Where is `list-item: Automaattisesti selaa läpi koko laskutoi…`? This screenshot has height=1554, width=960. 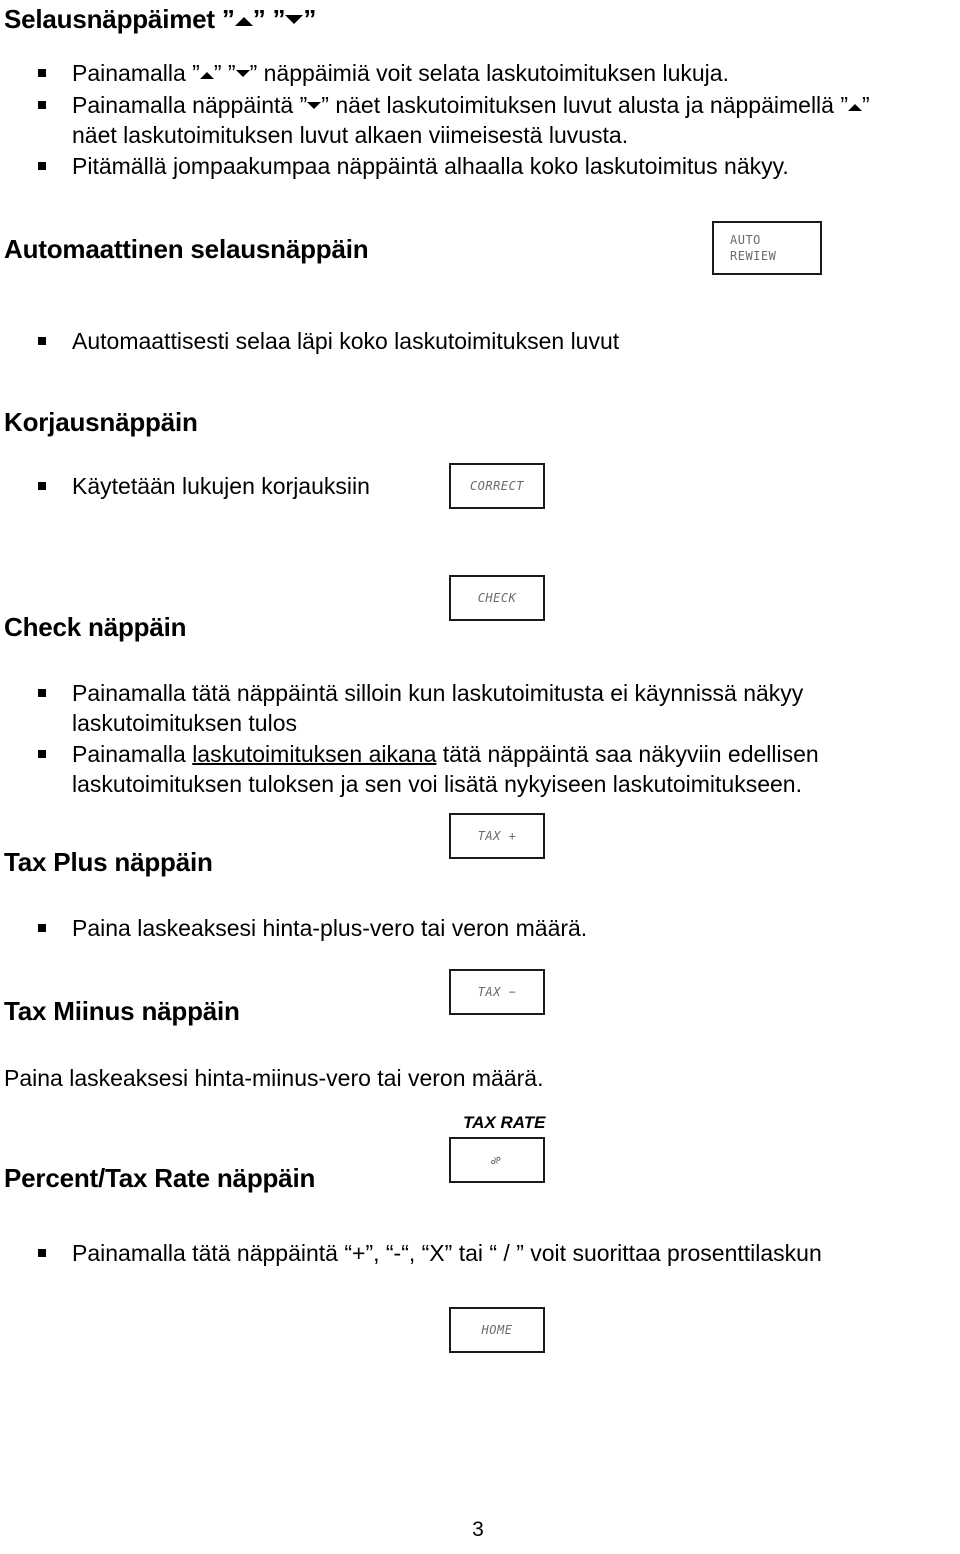
list-item: Automaattisesti selaa läpi koko laskutoi… is located at coordinates (478, 341).